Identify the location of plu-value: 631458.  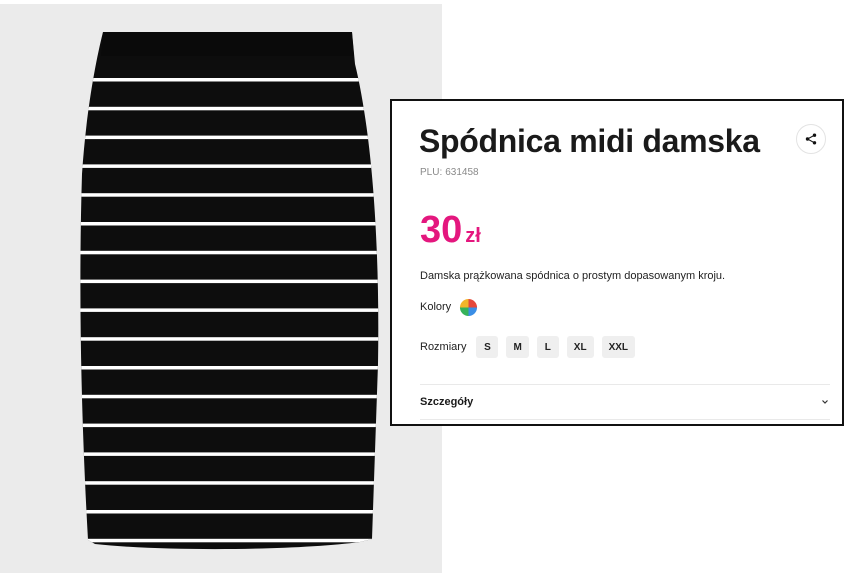
(462, 172).